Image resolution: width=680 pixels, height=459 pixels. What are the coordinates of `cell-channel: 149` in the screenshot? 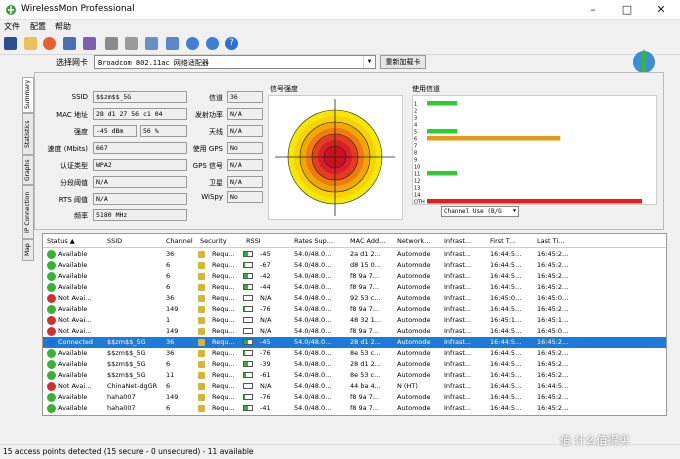 It's located at (172, 331).